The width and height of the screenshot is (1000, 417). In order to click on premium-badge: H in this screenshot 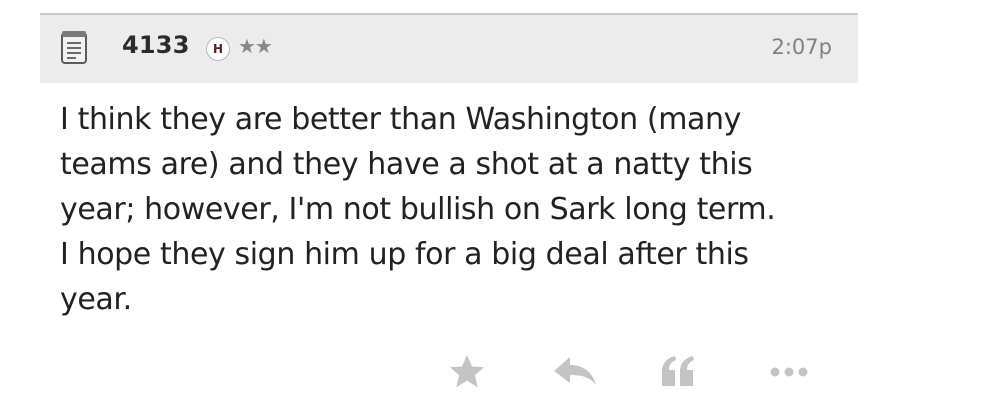, I will do `click(218, 49)`.